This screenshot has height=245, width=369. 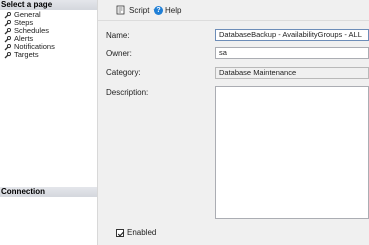 I want to click on script-label: Script, so click(x=139, y=10).